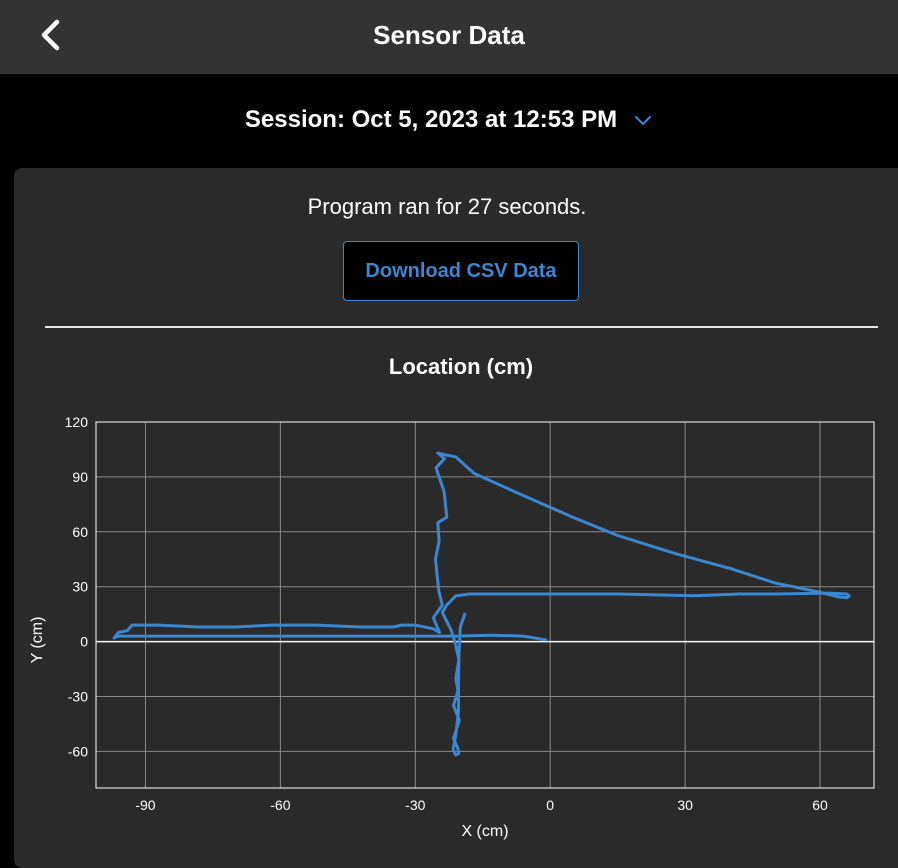 This screenshot has width=898, height=868. Describe the element at coordinates (145, 805) in the screenshot. I see `x-tick-label: -90` at that location.